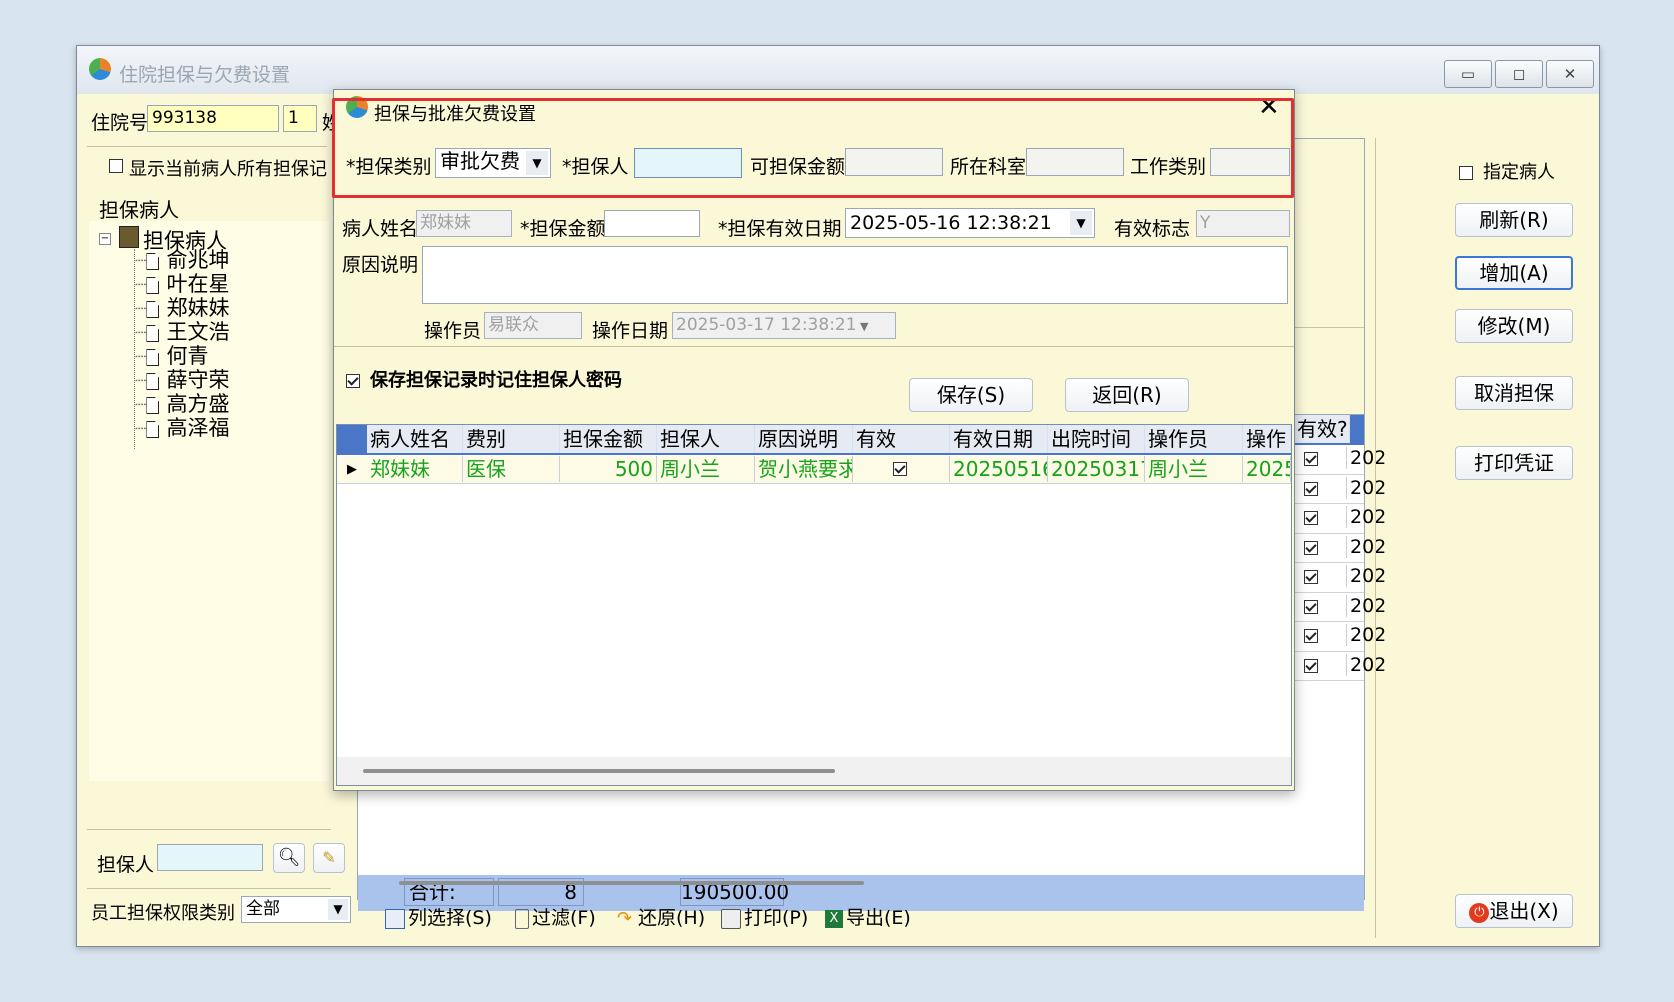 The width and height of the screenshot is (1674, 1002). What do you see at coordinates (182, 404) in the screenshot?
I see `tree-item: ┈ 高方盛` at bounding box center [182, 404].